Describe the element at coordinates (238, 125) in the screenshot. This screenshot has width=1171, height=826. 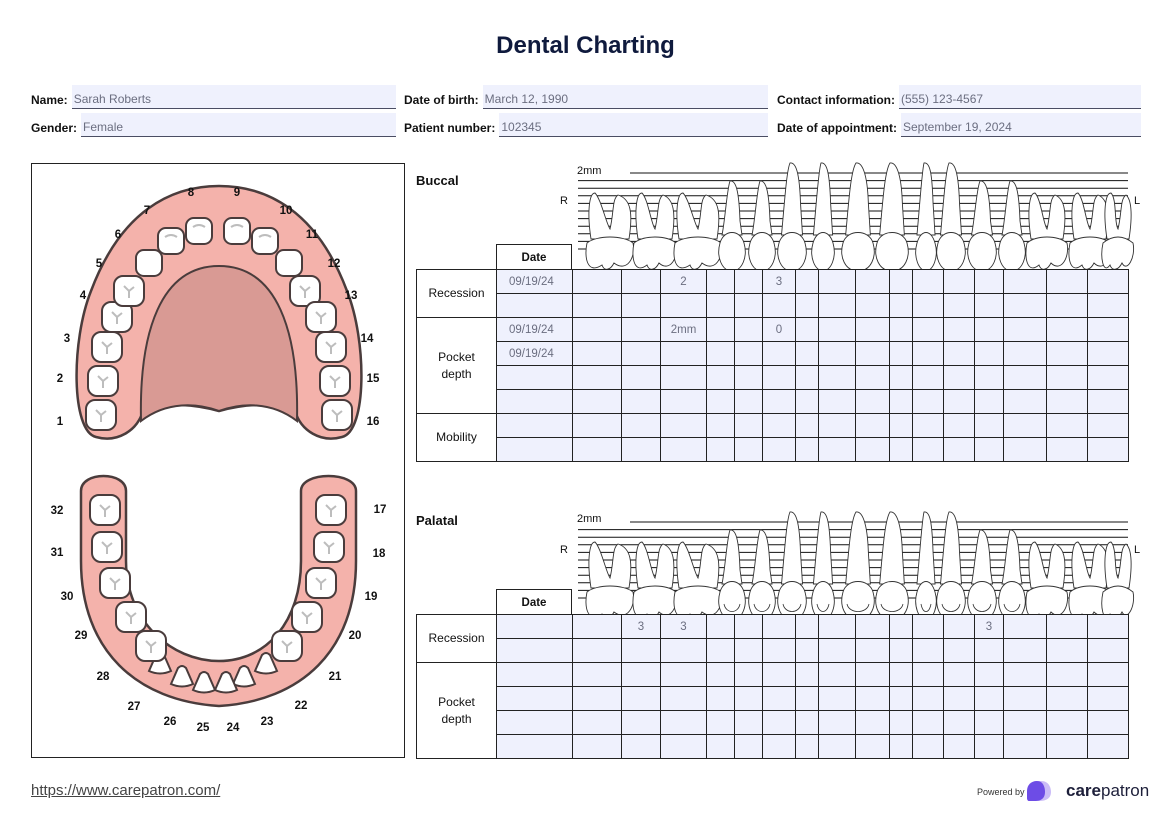
I see `gender-input: Female` at that location.